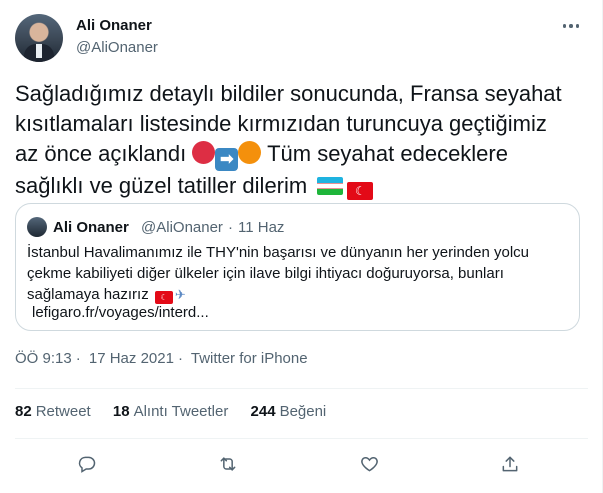  Describe the element at coordinates (303, 411) in the screenshot. I see `likes-label: Beğeni` at that location.